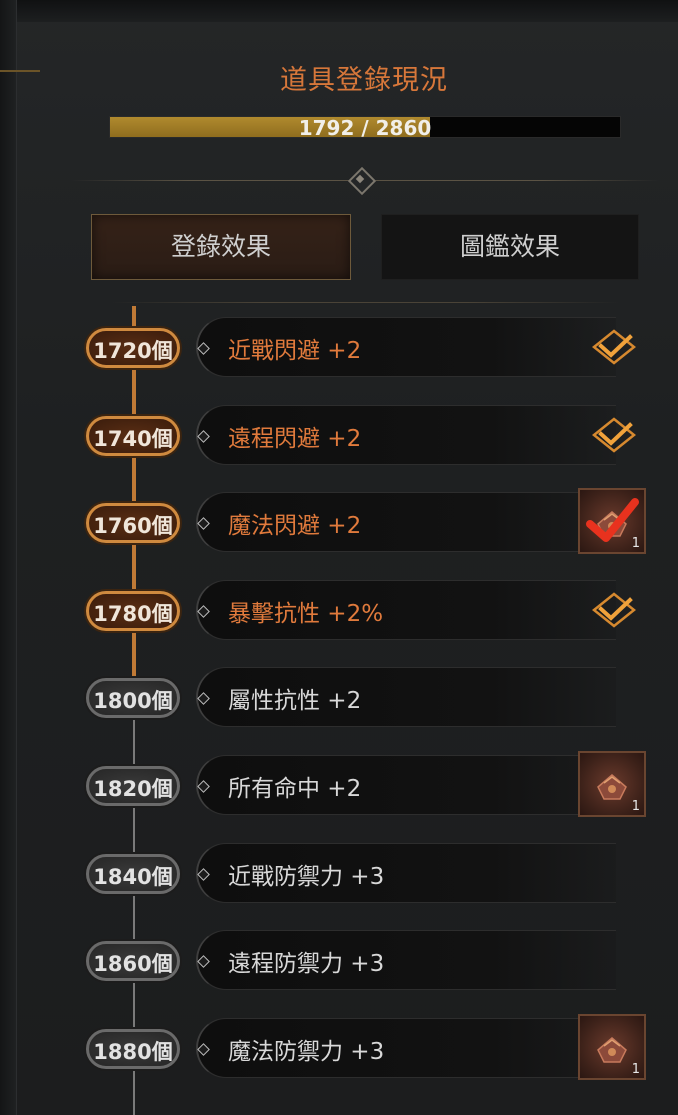 The image size is (678, 1115). I want to click on milestone-row: 1820個 所有命中 +2 1, so click(339, 784).